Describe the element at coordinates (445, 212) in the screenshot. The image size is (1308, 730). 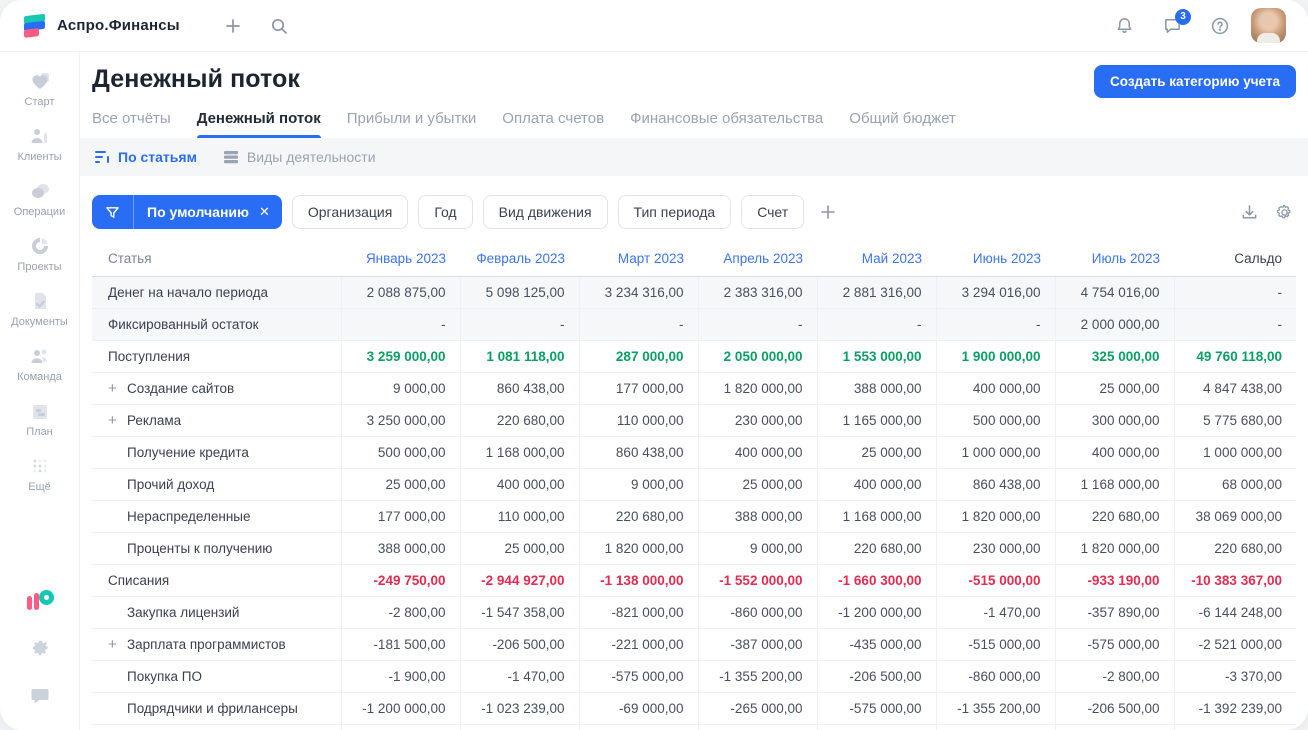
I see `filter-chip-1: Год` at that location.